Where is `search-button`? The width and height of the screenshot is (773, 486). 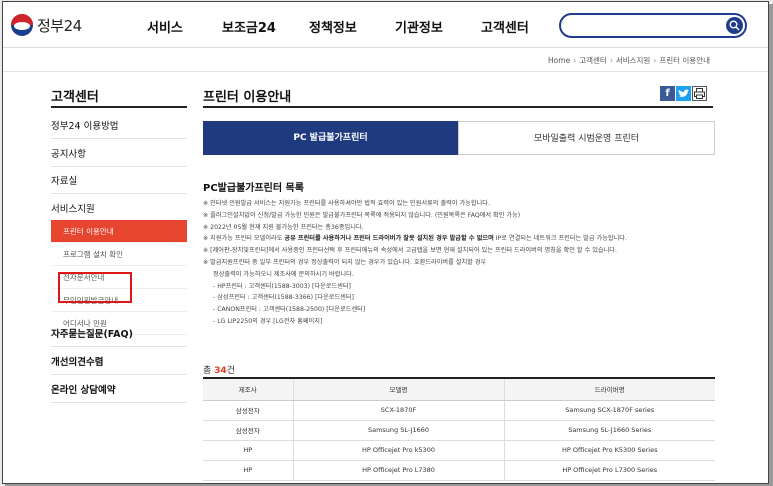 search-button is located at coordinates (734, 25).